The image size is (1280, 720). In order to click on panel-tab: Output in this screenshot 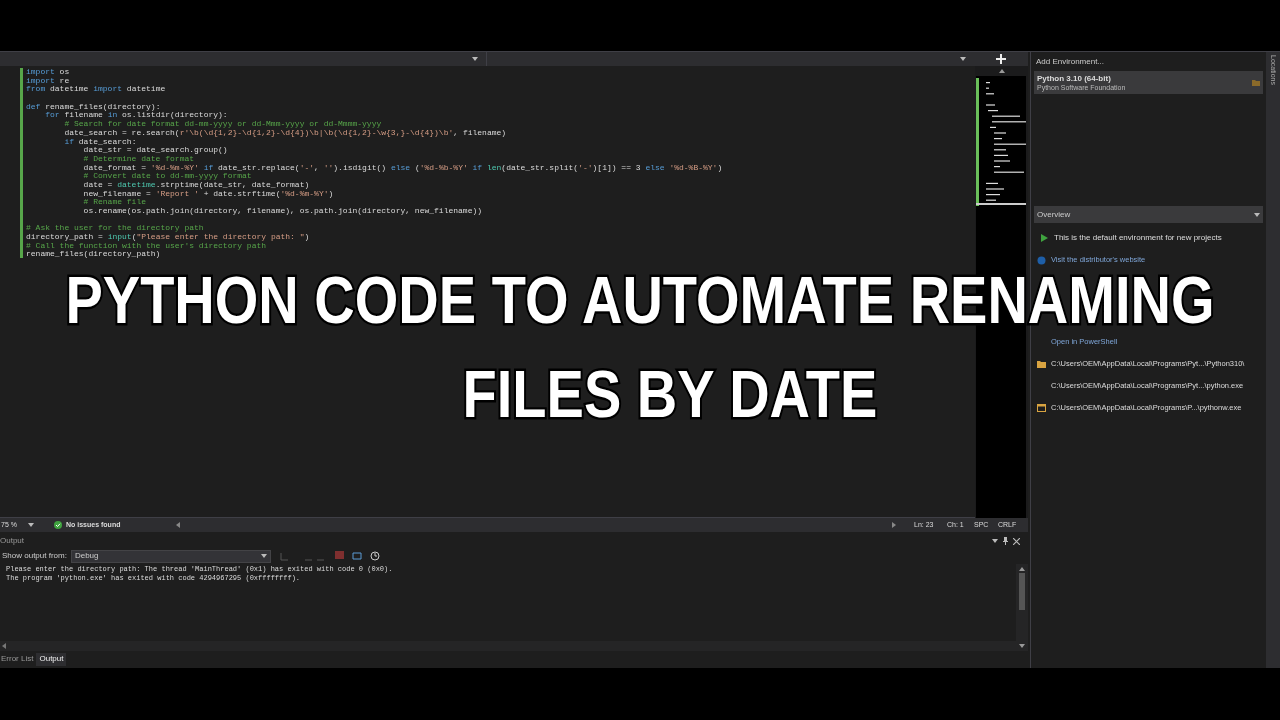, I will do `click(51, 659)`.